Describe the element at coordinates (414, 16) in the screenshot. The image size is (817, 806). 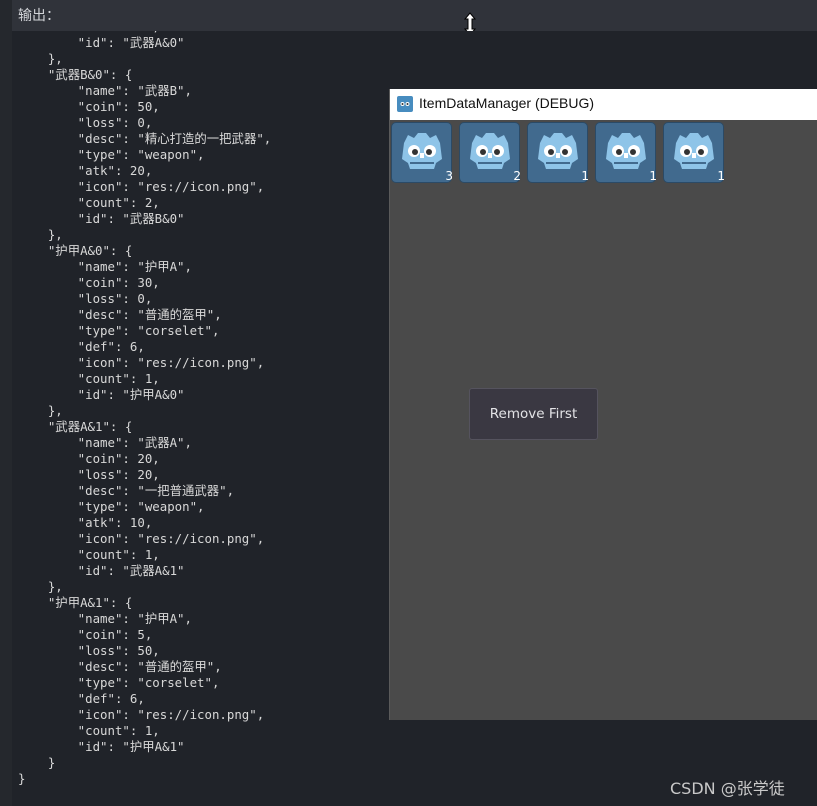
I see `output-panel-header: 输出：` at that location.